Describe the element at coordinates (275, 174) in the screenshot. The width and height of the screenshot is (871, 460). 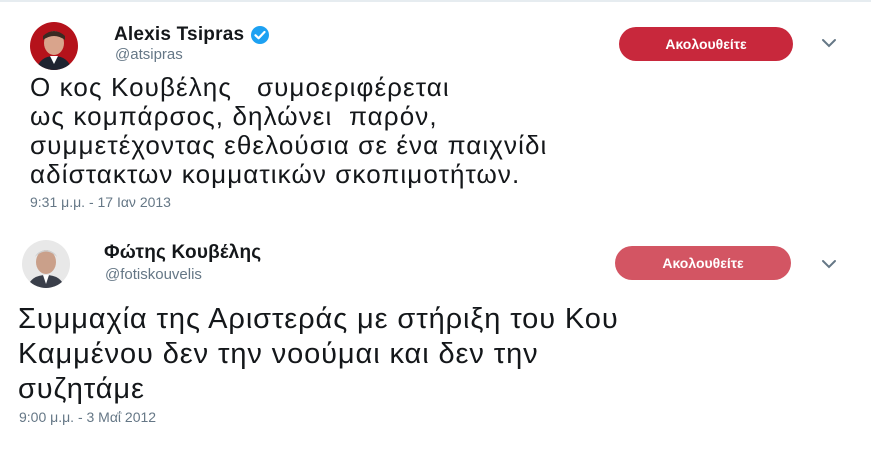
I see `tweet-text-line: αδίστακτων κομματικών σκοπιμοτήτων.` at that location.